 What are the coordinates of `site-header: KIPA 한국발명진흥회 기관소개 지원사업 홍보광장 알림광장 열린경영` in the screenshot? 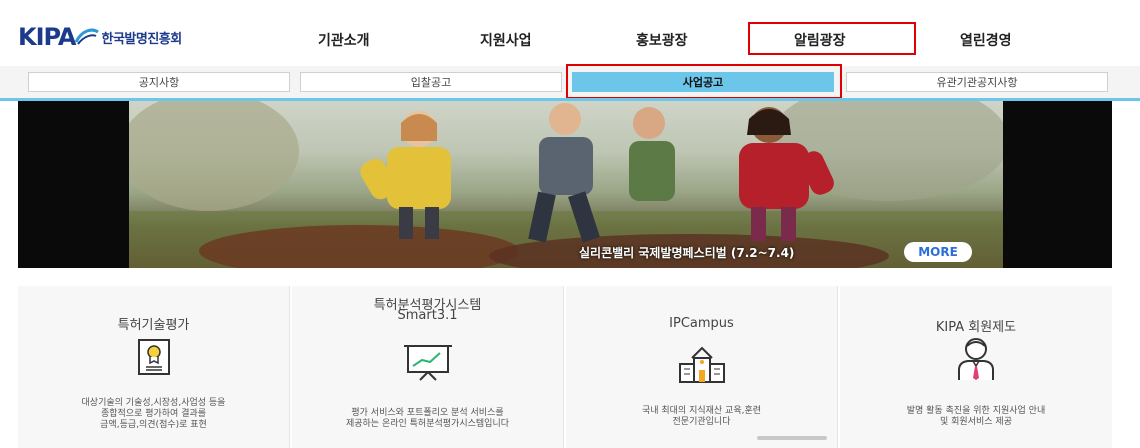 It's located at (570, 33).